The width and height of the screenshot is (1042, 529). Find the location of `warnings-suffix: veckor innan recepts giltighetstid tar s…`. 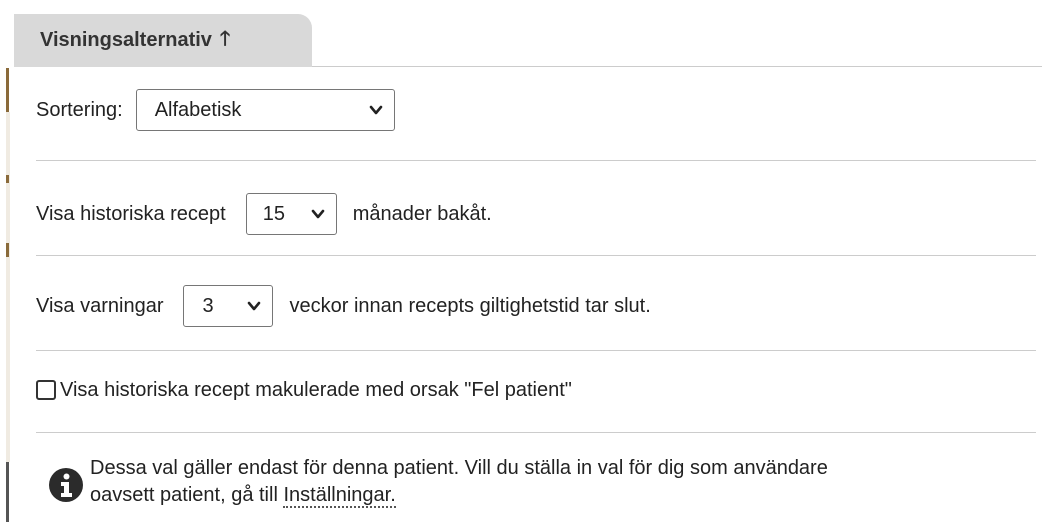

warnings-suffix: veckor innan recepts giltighetstid tar s… is located at coordinates (470, 305).